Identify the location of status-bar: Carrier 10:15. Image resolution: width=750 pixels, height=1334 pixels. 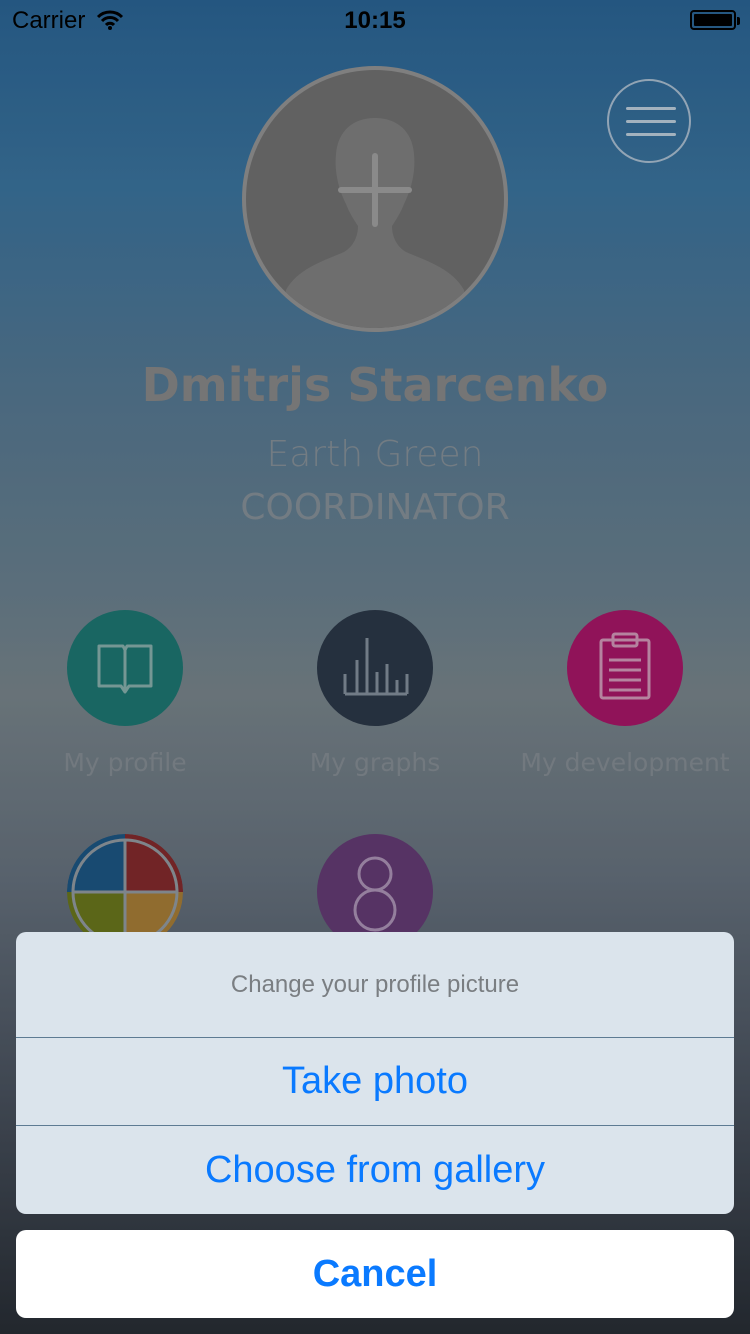
(375, 20).